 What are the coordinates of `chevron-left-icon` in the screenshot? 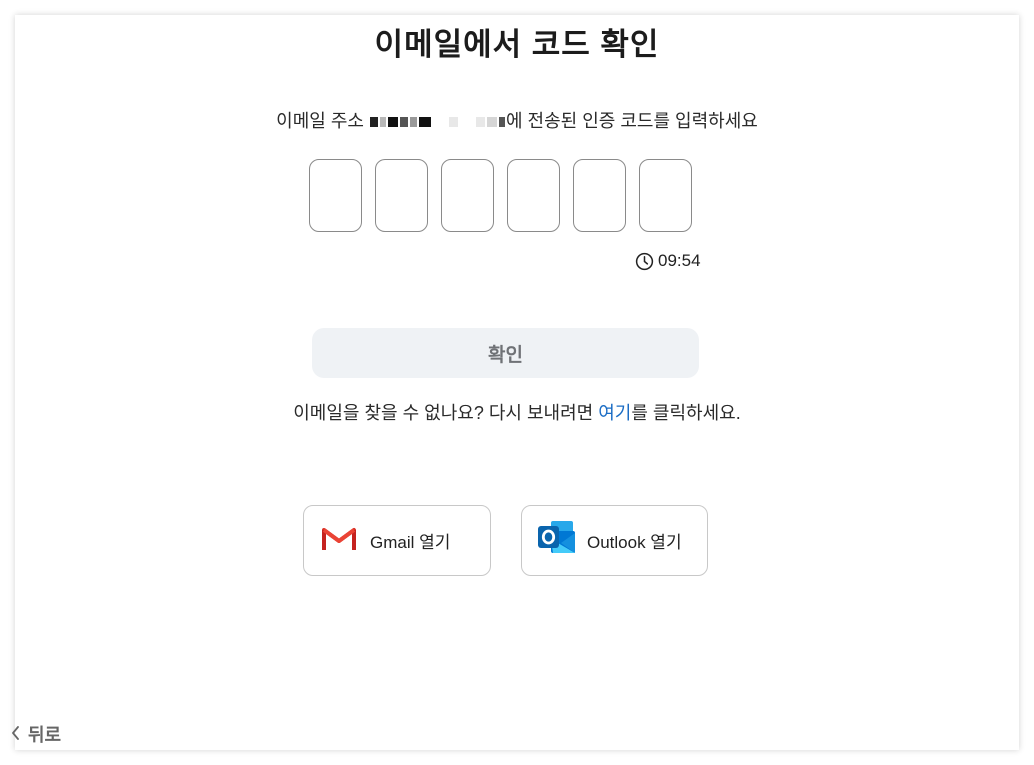 It's located at (15, 734).